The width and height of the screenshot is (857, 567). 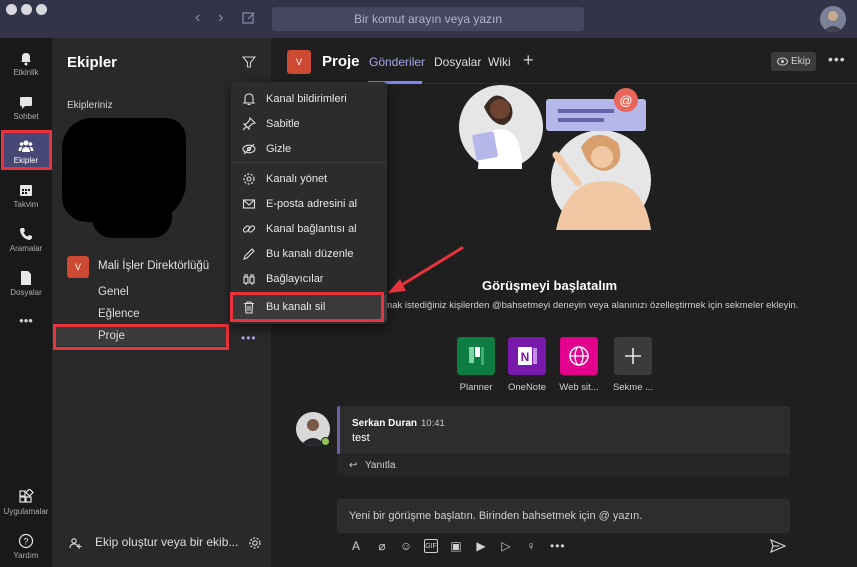 I want to click on your-teams-label: Ekipleriniz, so click(x=90, y=105).